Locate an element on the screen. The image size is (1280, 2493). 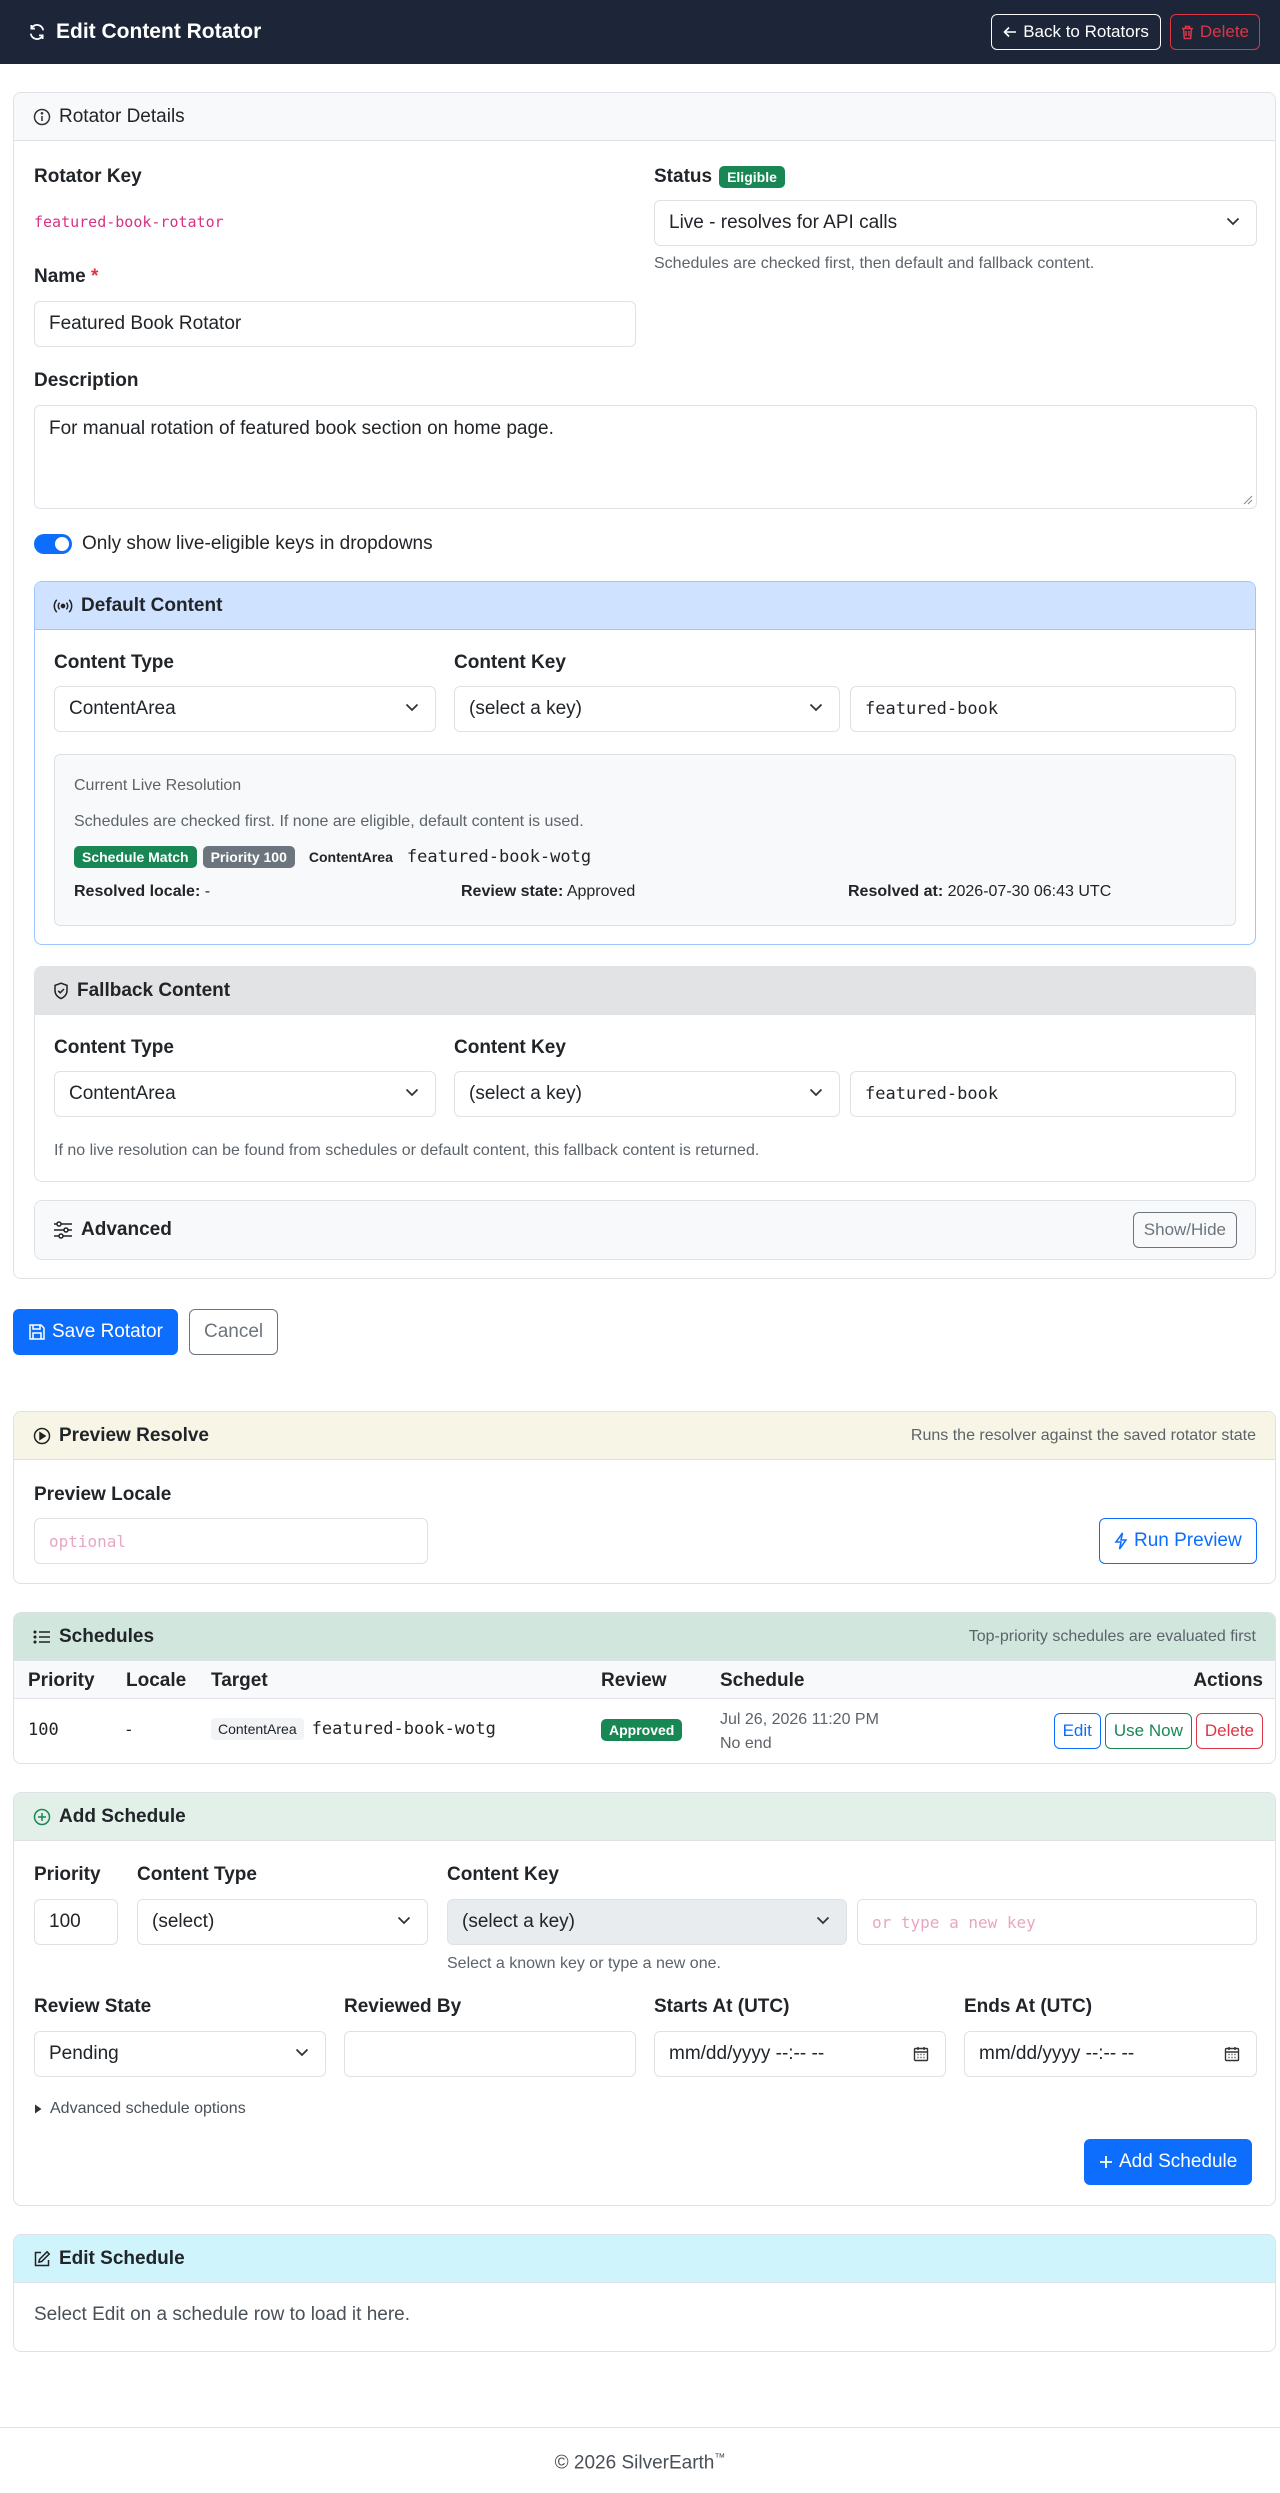
pencil-square-icon is located at coordinates (42, 2259).